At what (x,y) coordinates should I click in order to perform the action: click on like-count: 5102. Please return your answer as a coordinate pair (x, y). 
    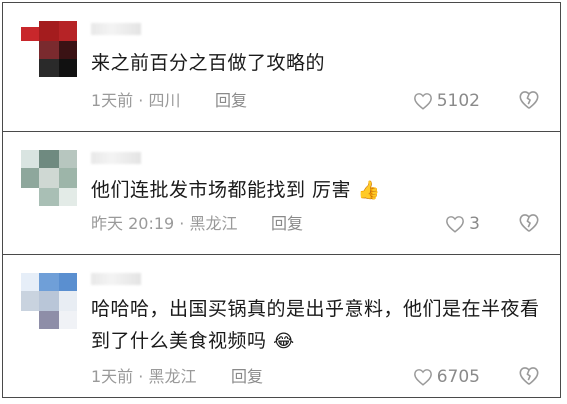
    Looking at the image, I should click on (458, 101).